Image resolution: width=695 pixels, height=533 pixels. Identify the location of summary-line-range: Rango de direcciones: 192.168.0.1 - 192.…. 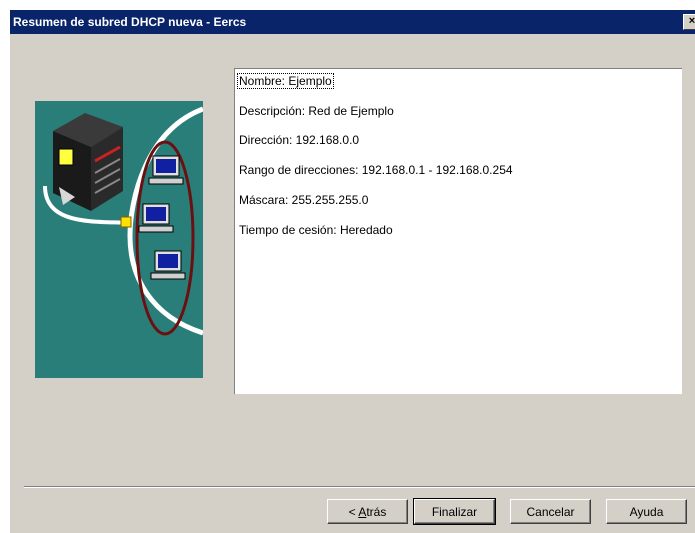
(376, 170).